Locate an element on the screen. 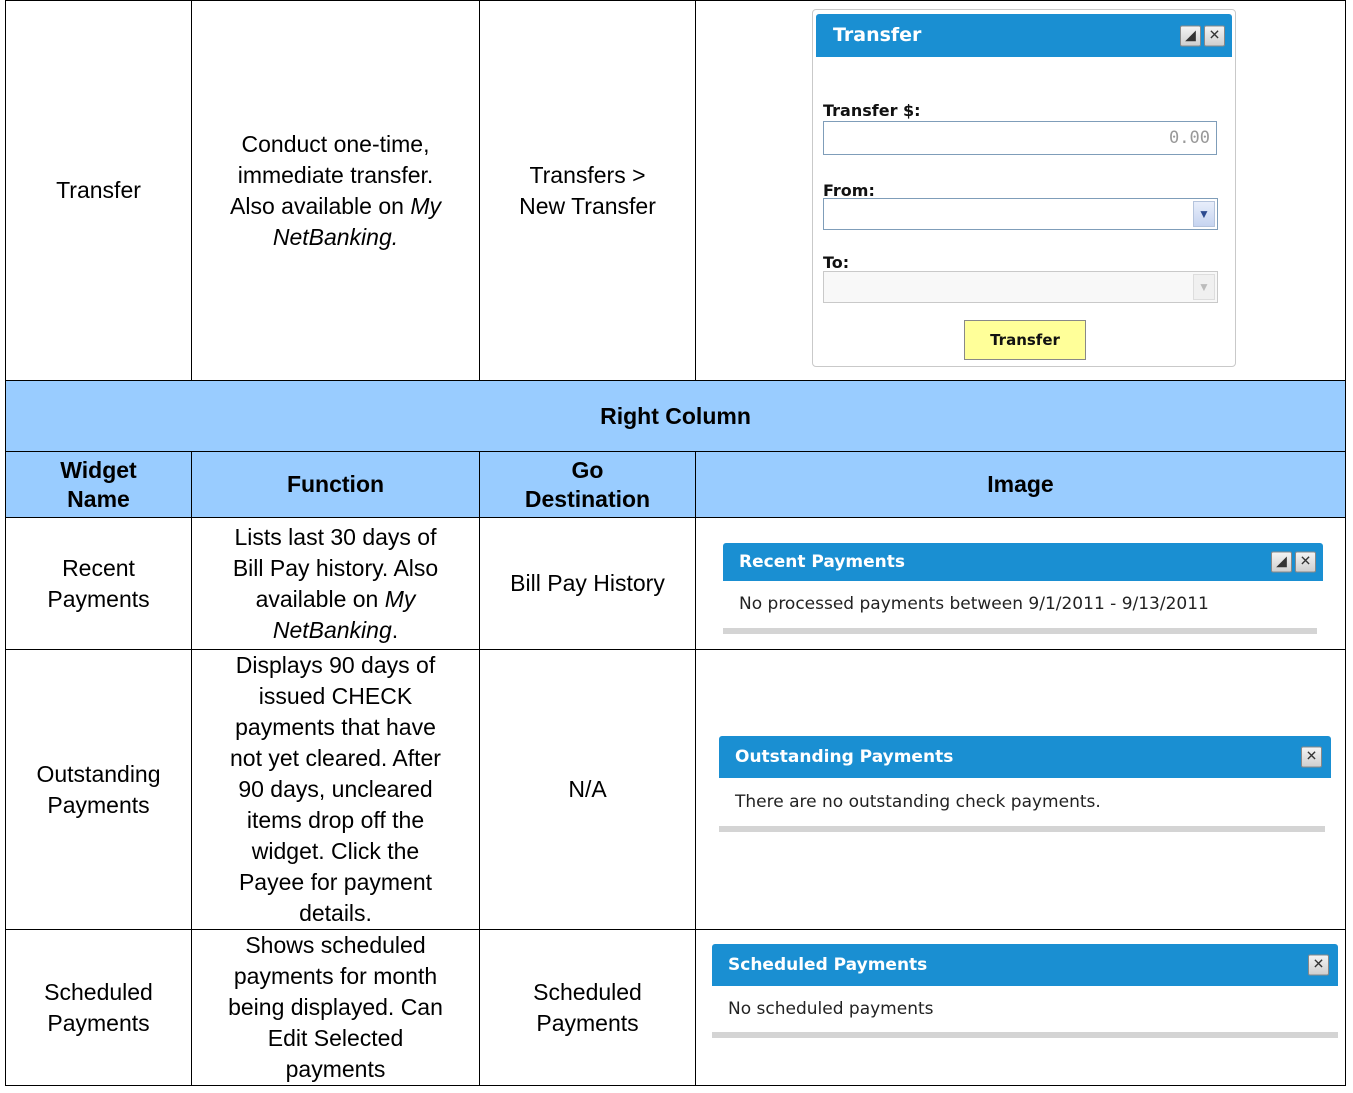 The height and width of the screenshot is (1093, 1353). function-line: 90 days, uncleared is located at coordinates (335, 789).